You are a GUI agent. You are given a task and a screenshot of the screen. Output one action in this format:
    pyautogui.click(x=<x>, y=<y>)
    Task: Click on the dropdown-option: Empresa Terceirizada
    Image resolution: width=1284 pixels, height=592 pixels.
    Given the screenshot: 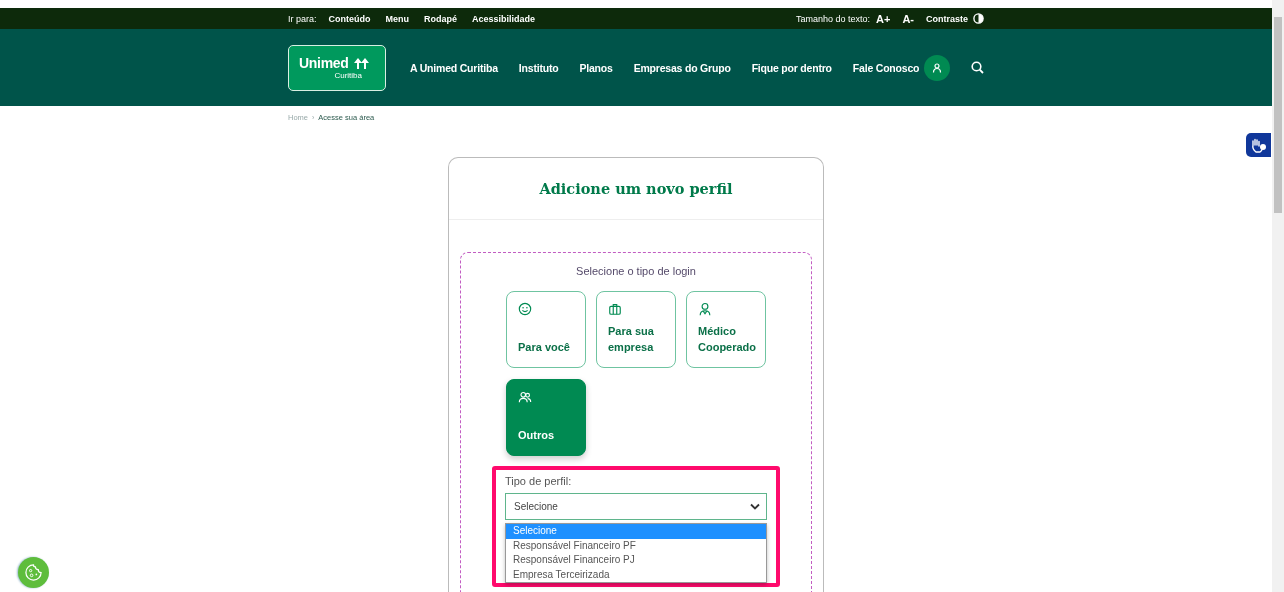 What is the action you would take?
    pyautogui.click(x=636, y=574)
    